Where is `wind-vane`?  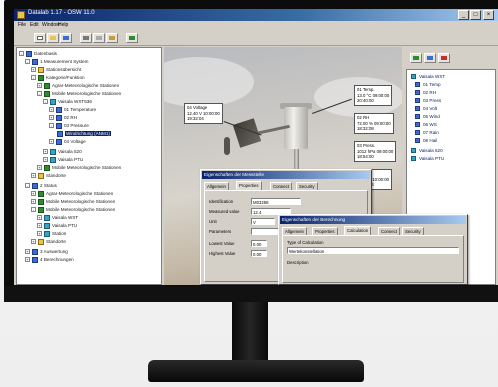
wind-vane is located at coordinates (227, 146).